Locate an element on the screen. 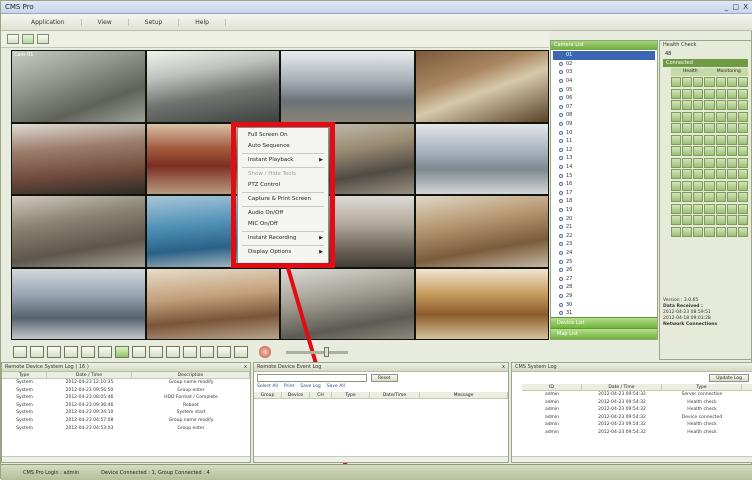  select-all-link: Select All is located at coordinates (267, 388).